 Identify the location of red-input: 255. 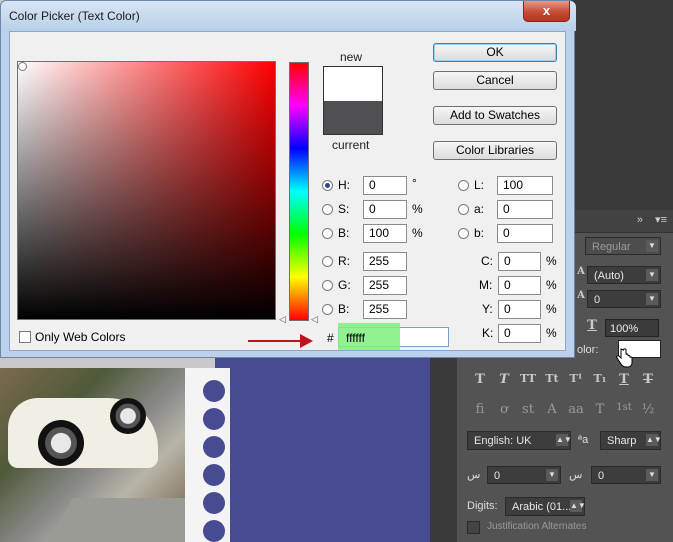
(385, 261).